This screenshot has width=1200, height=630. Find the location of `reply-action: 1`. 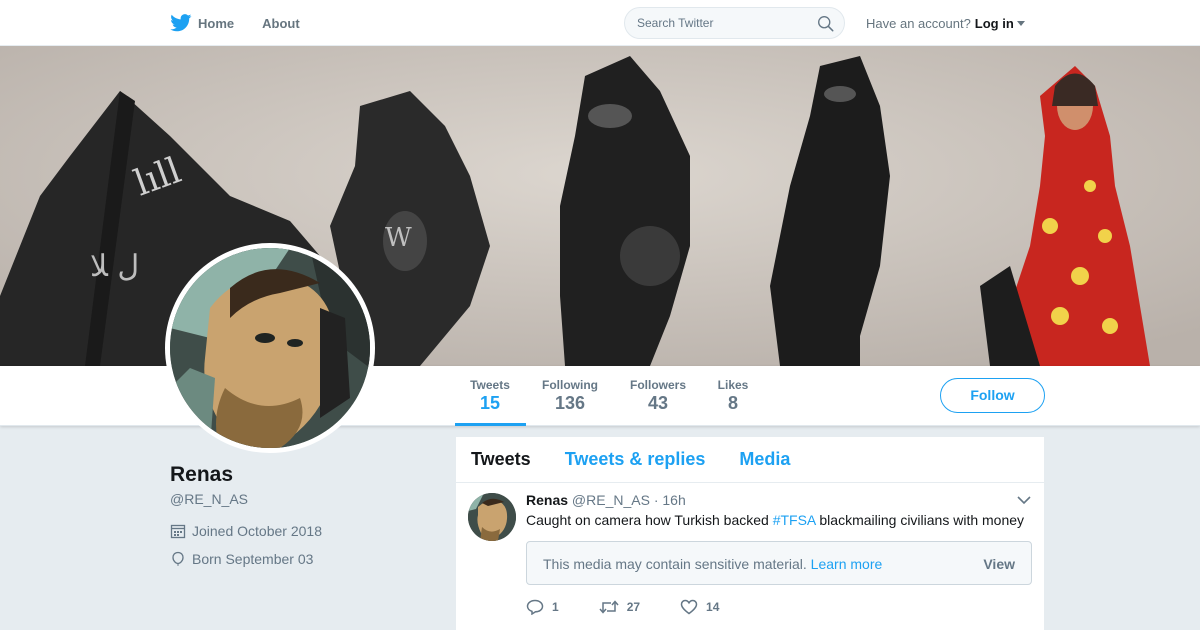

reply-action: 1 is located at coordinates (542, 607).